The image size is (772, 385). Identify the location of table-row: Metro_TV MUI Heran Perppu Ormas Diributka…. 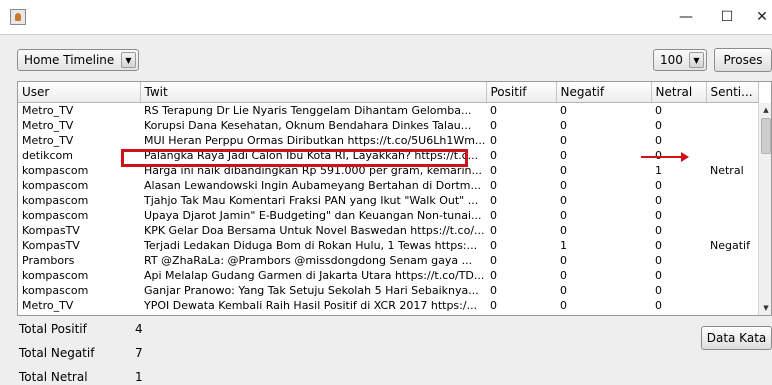
(388, 140).